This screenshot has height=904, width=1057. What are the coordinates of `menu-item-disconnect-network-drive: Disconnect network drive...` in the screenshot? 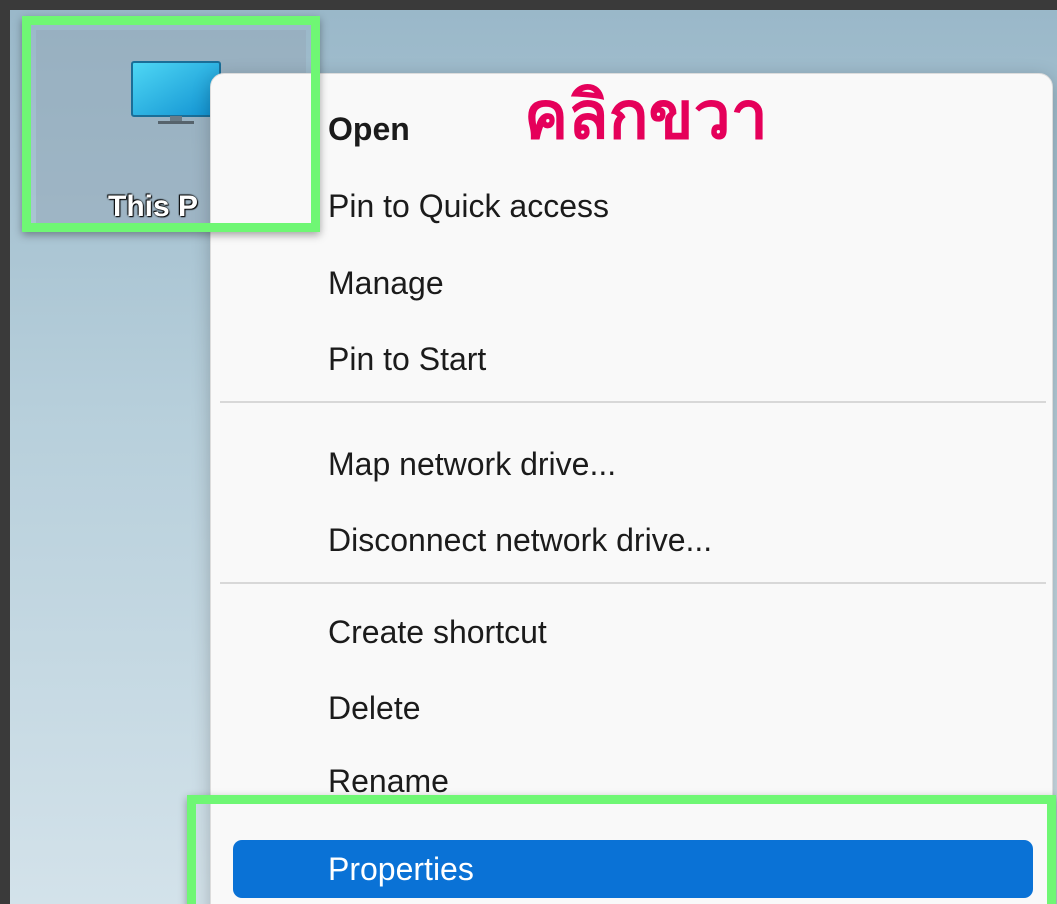 It's located at (631, 540).